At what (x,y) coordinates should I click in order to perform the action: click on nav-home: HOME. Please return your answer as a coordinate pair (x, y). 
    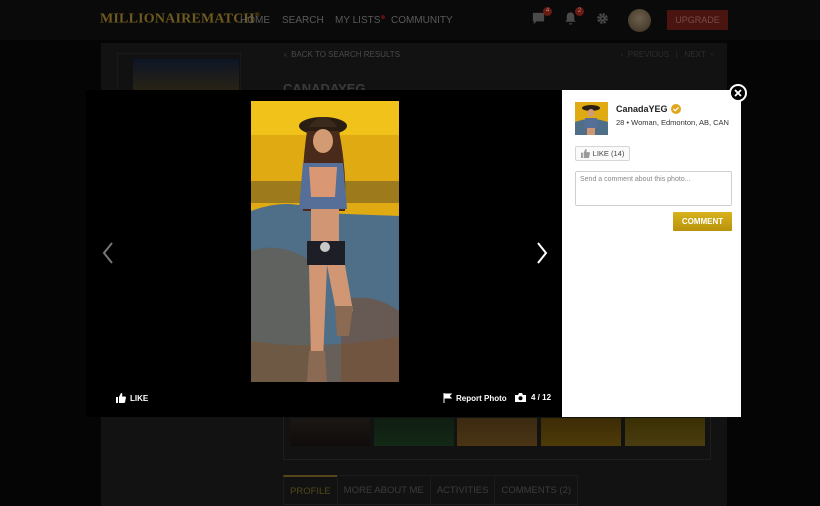
    Looking at the image, I should click on (255, 20).